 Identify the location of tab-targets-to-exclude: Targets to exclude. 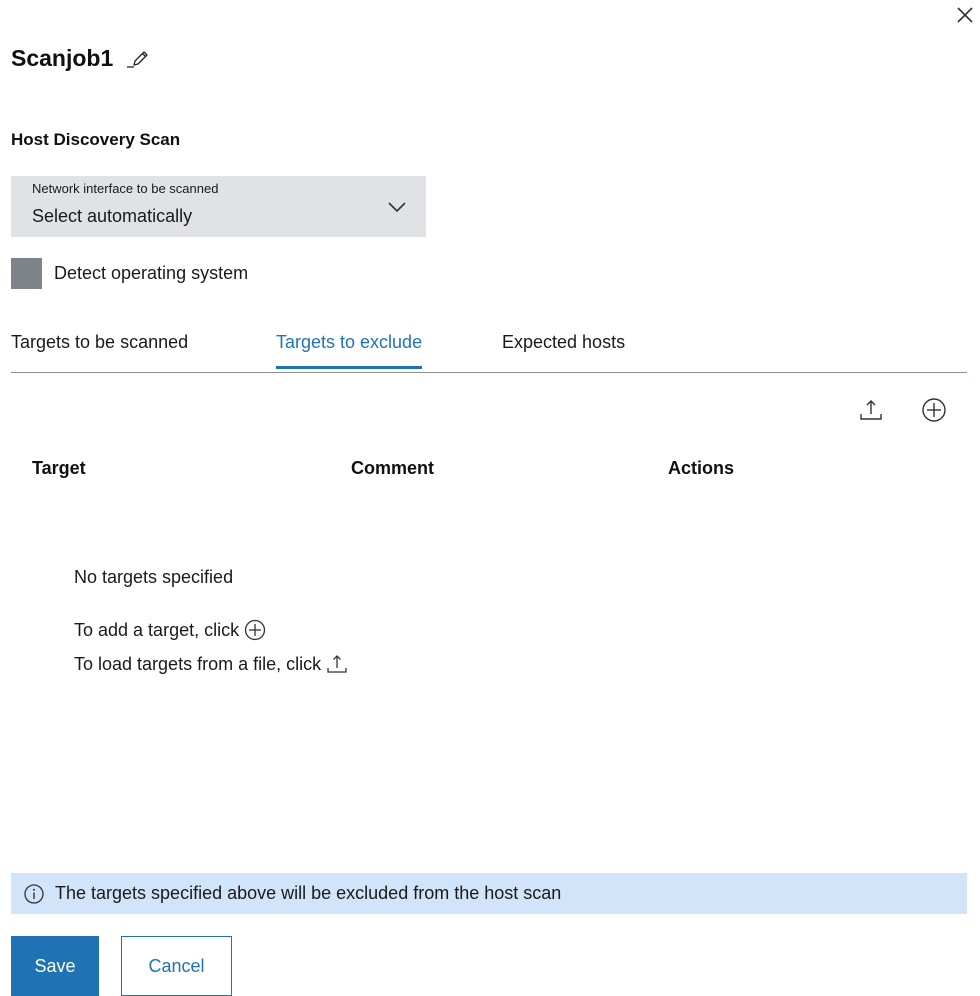
(349, 350).